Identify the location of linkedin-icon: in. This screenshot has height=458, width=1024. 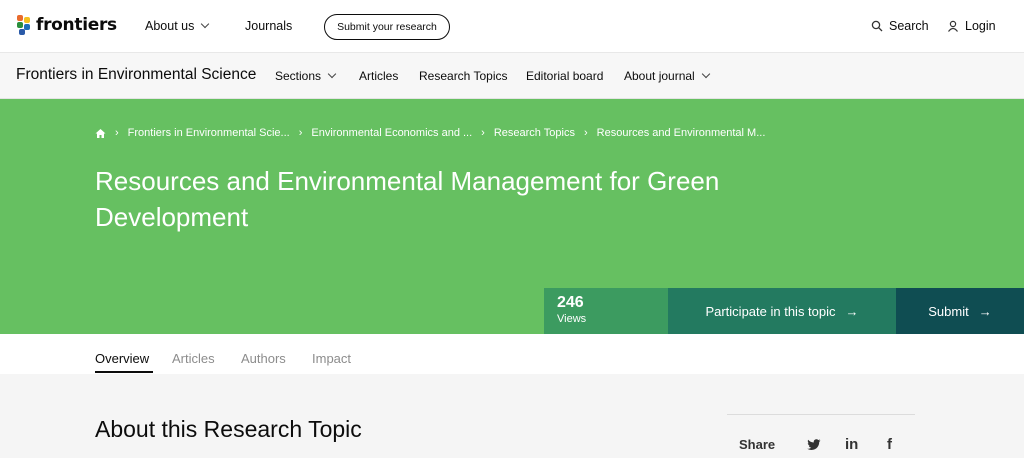
(851, 444).